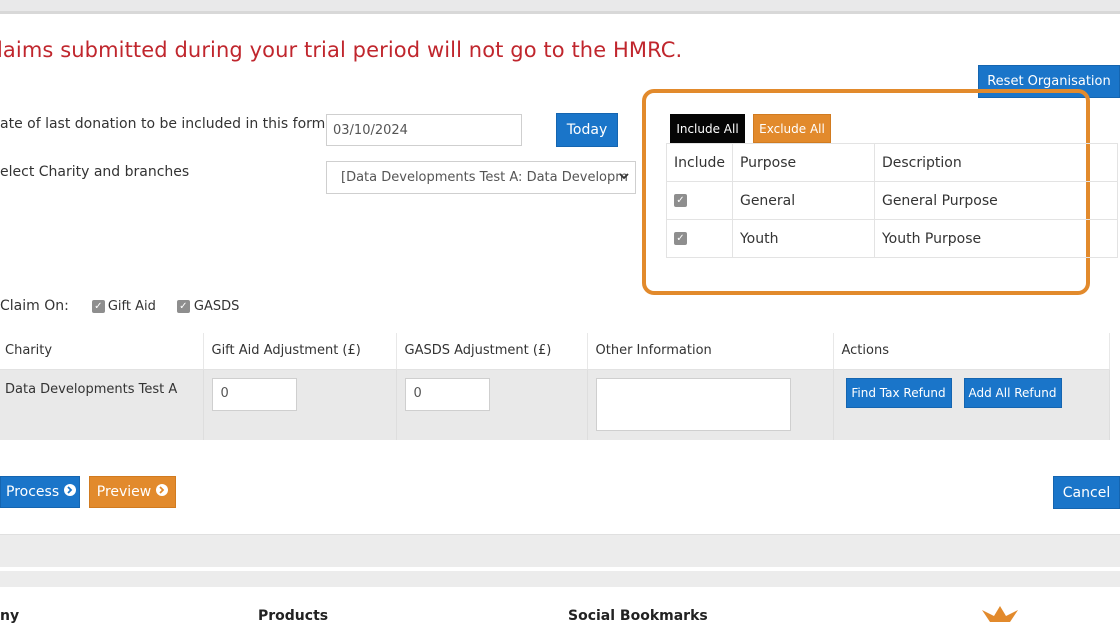  What do you see at coordinates (131, 306) in the screenshot?
I see `gift-aid-checkbox-label: Gift Aid` at bounding box center [131, 306].